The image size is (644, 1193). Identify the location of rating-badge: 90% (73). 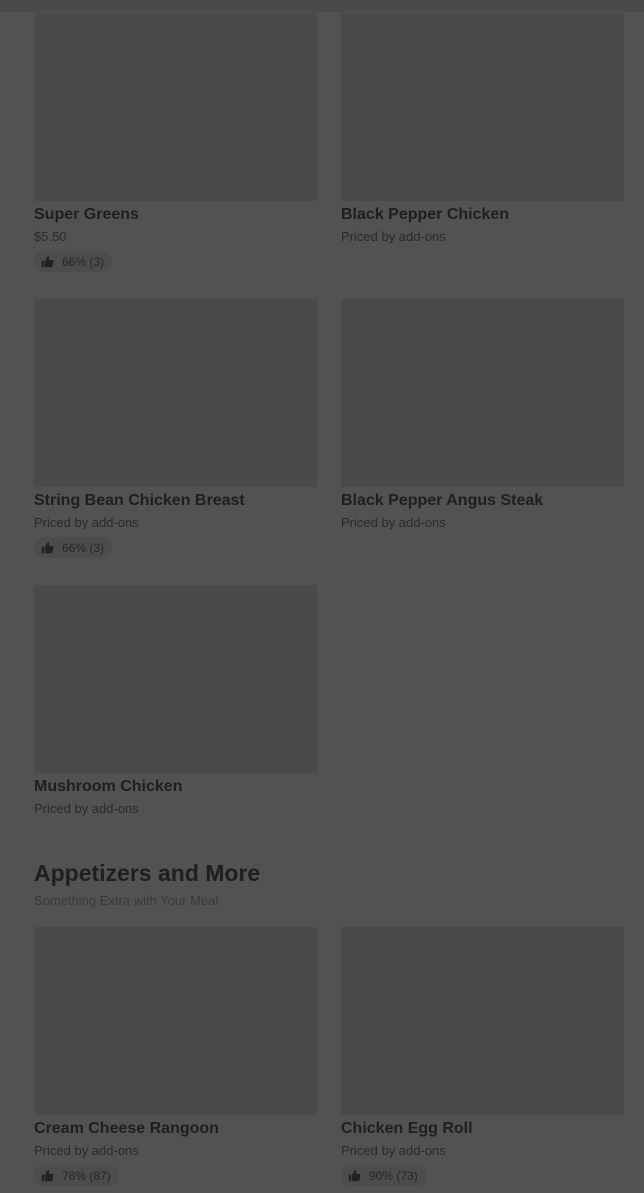
(383, 1175).